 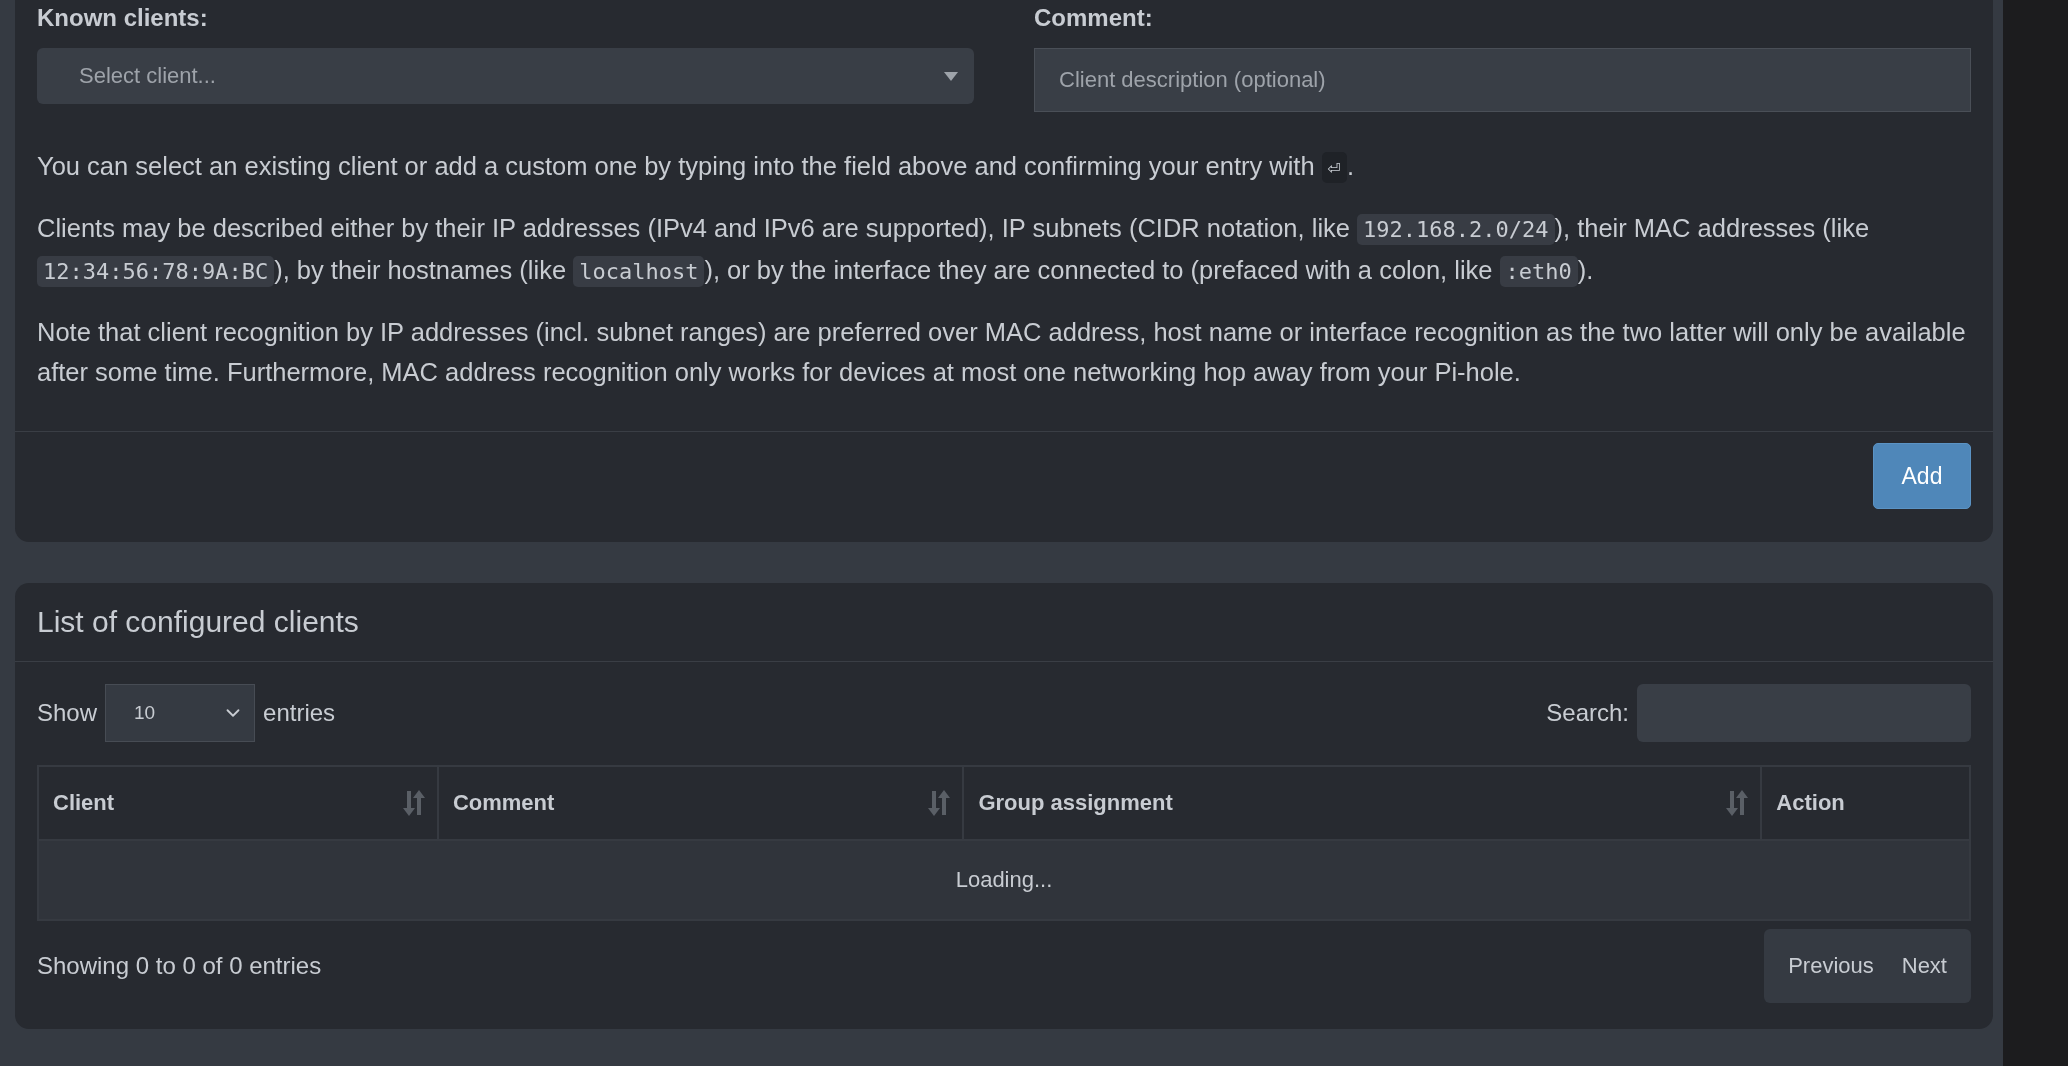 What do you see at coordinates (1004, 167) in the screenshot?
I see `help-text: You can select an existing client or add a custom one by typing into the field above and confirming your entry with ⏎ .` at bounding box center [1004, 167].